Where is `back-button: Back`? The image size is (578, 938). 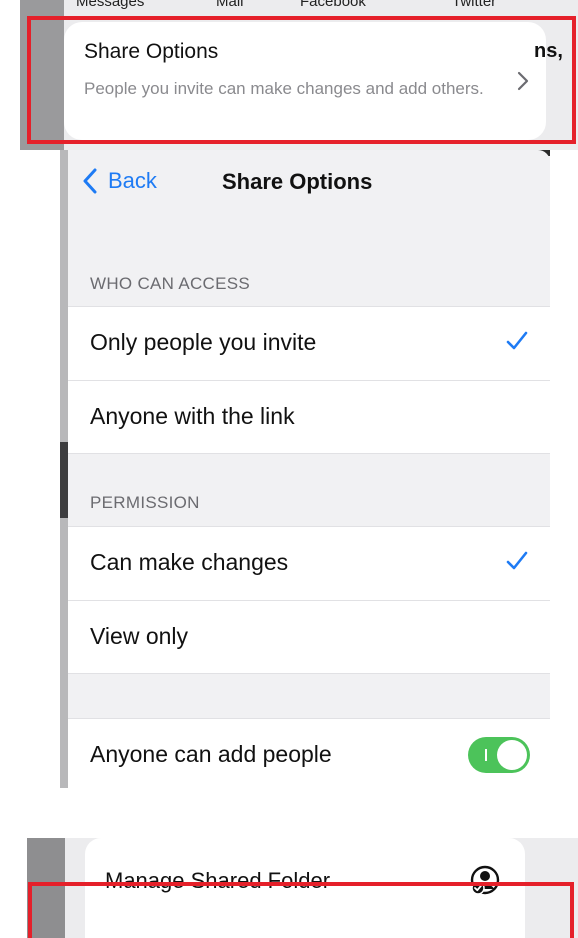
back-button: Back is located at coordinates (119, 181).